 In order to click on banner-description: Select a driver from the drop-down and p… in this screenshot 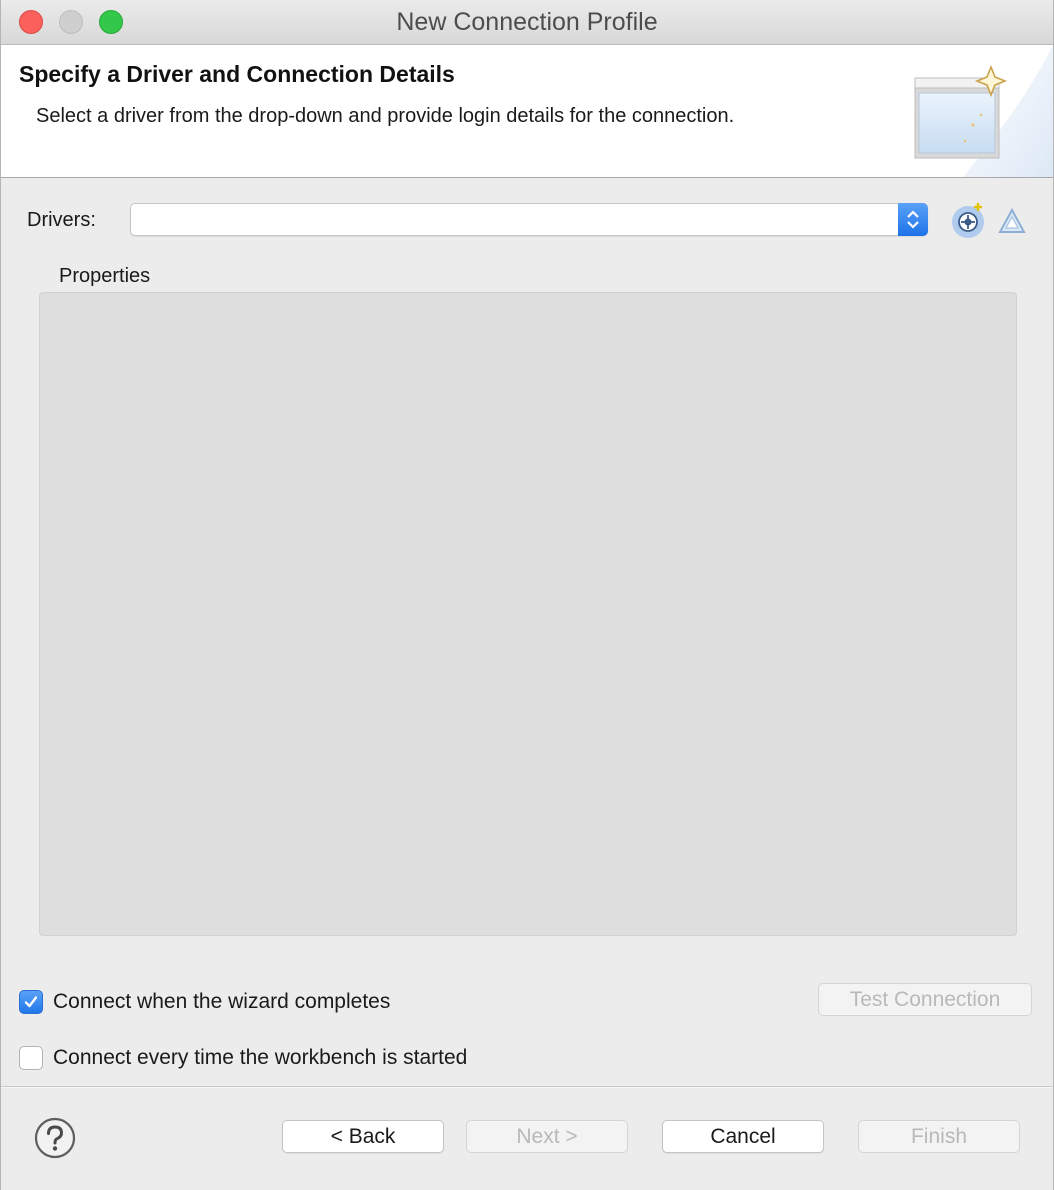, I will do `click(385, 116)`.